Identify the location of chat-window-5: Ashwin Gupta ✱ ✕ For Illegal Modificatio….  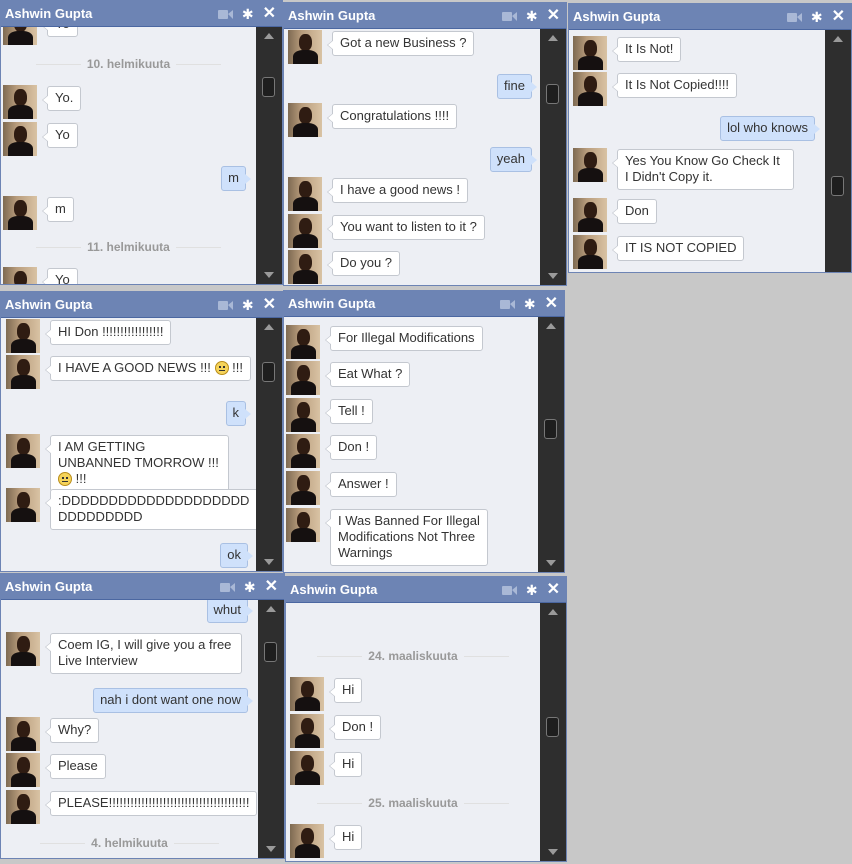
(424, 431).